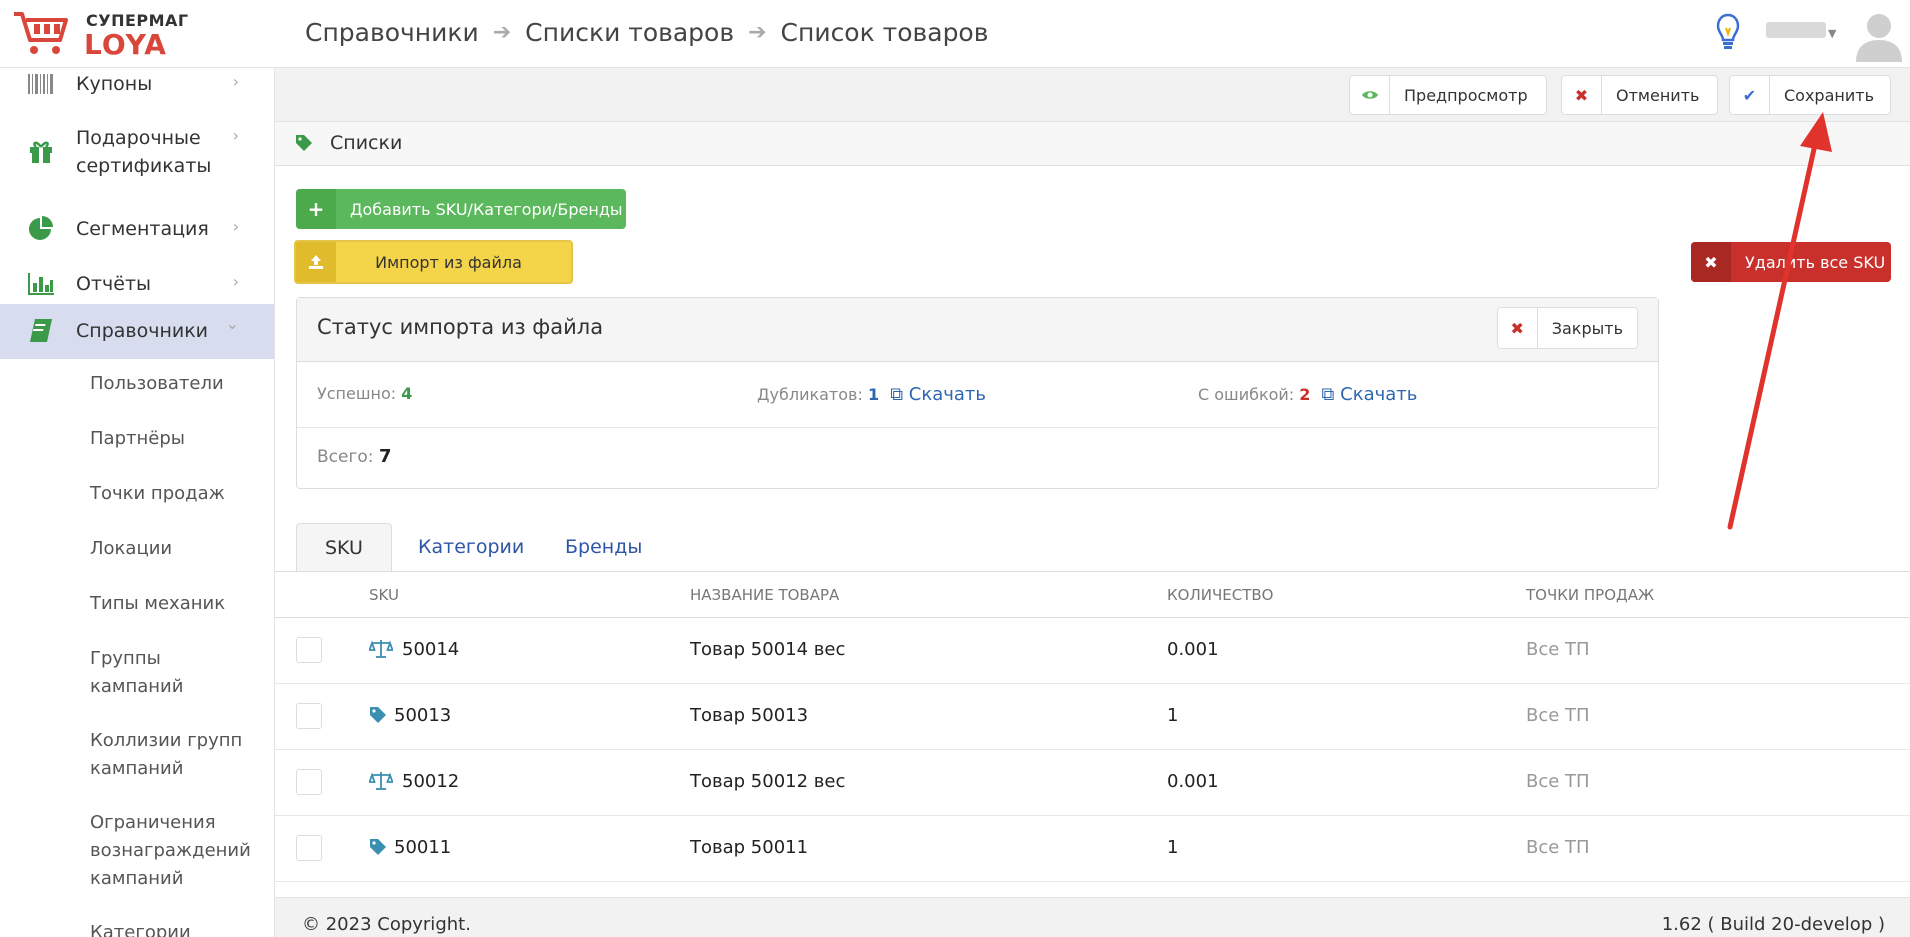 The image size is (1910, 937). Describe the element at coordinates (1728, 32) in the screenshot. I see `lightbulb-icon` at that location.